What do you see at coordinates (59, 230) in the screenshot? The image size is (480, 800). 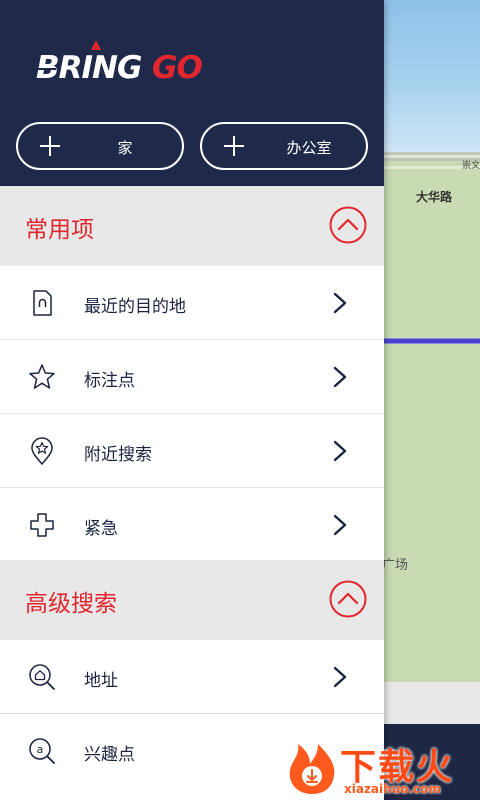 I see `section-title: 常用项` at bounding box center [59, 230].